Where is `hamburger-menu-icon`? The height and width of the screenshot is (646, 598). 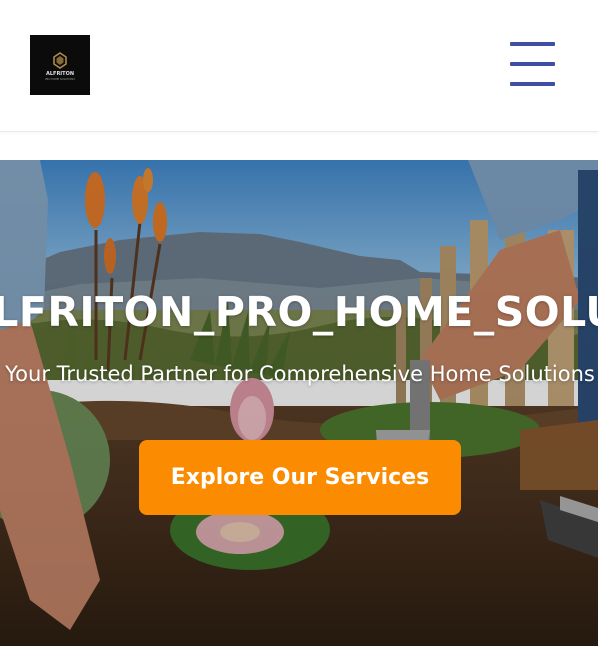 hamburger-menu-icon is located at coordinates (532, 65).